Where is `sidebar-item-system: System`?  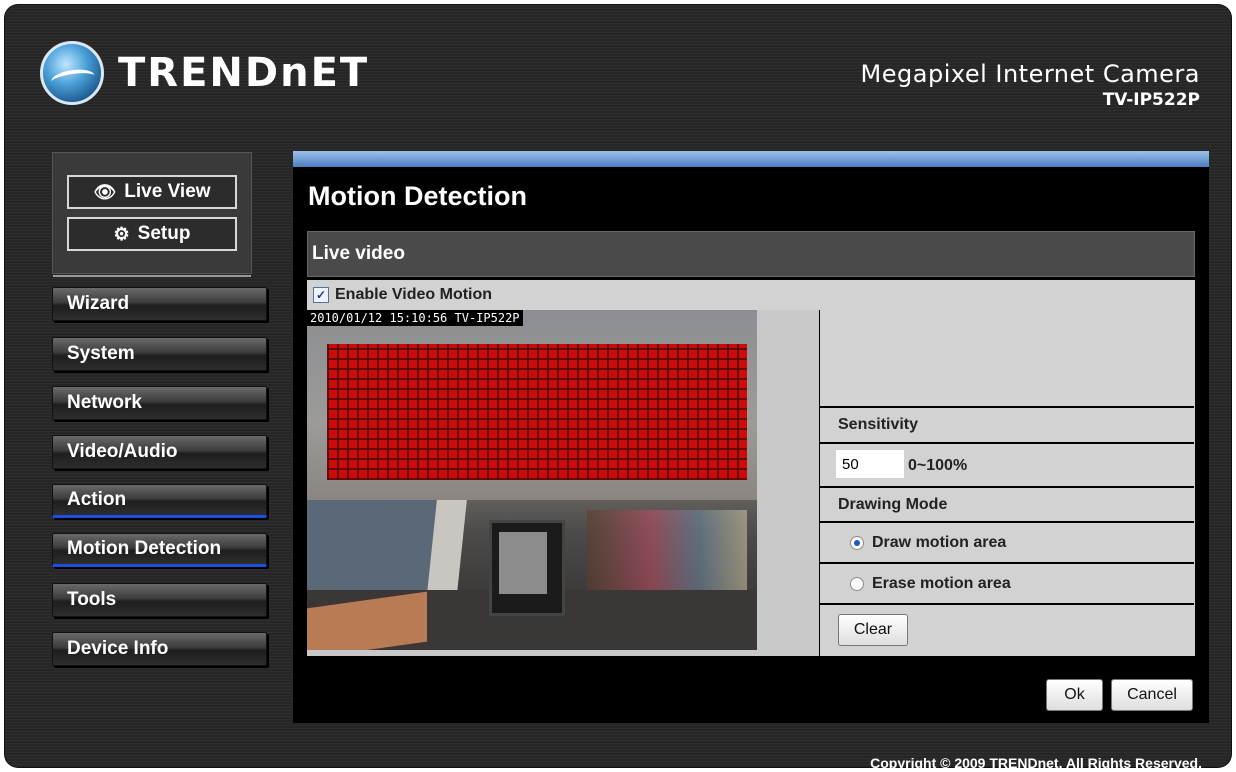 sidebar-item-system: System is located at coordinates (159, 354).